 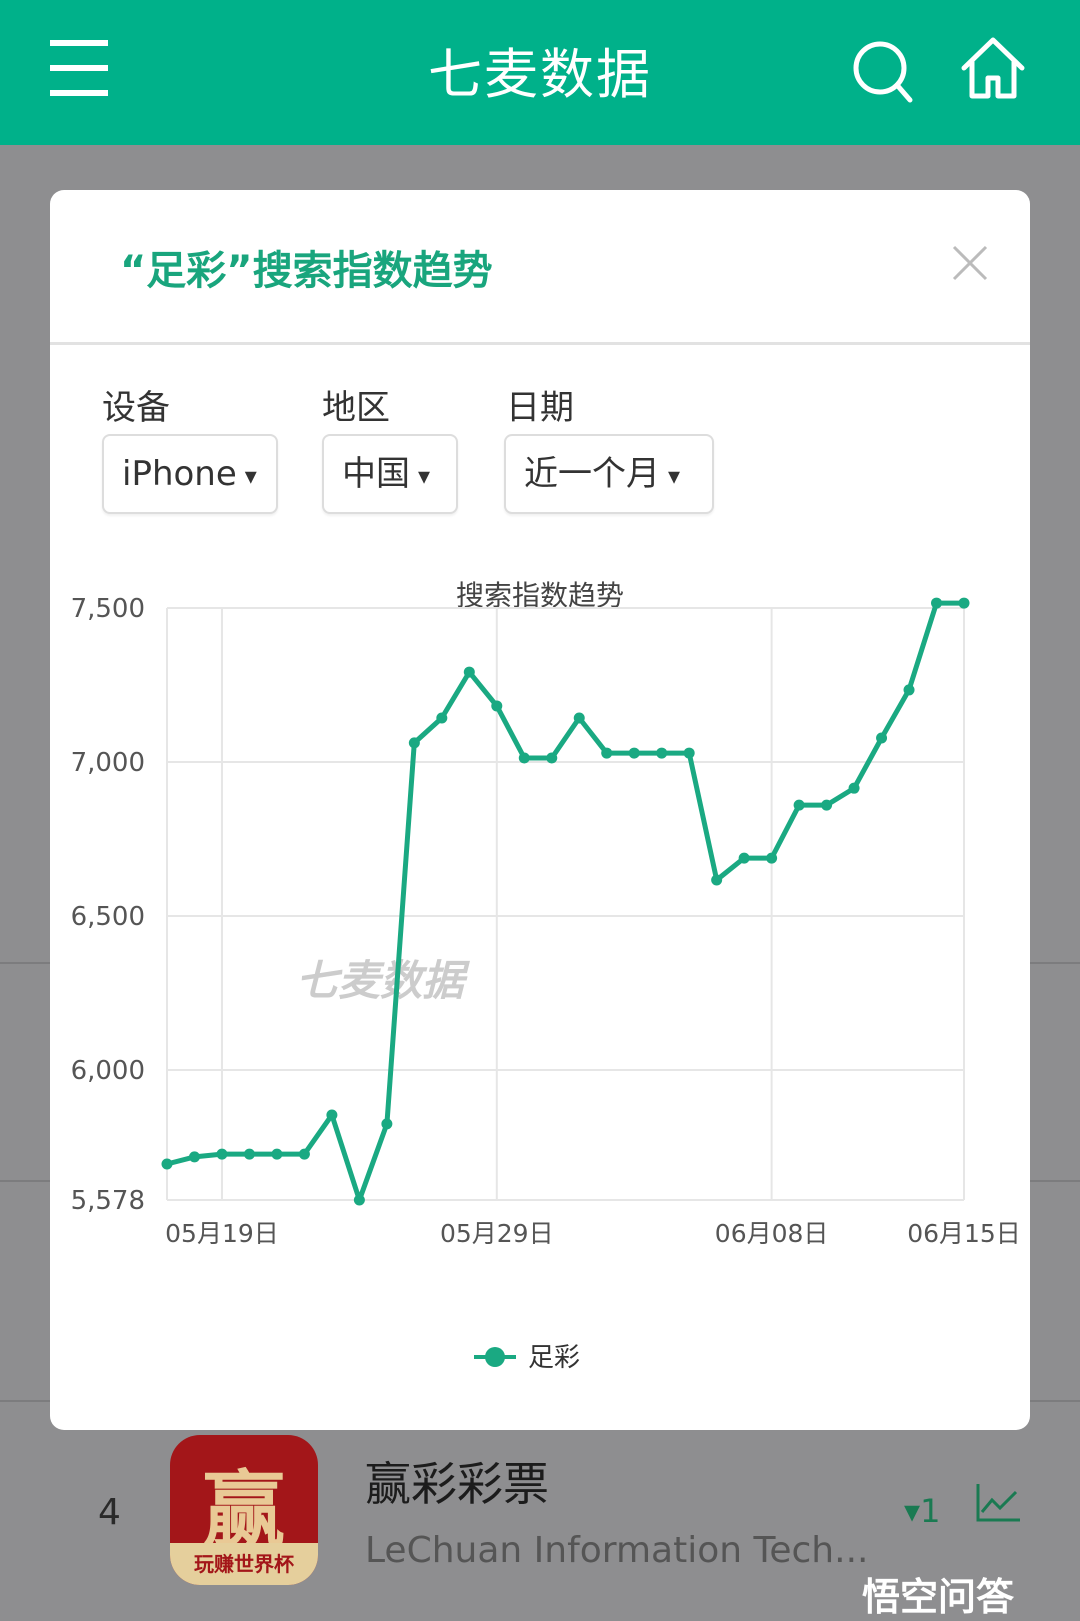 I want to click on rank-number: 4, so click(x=109, y=1512).